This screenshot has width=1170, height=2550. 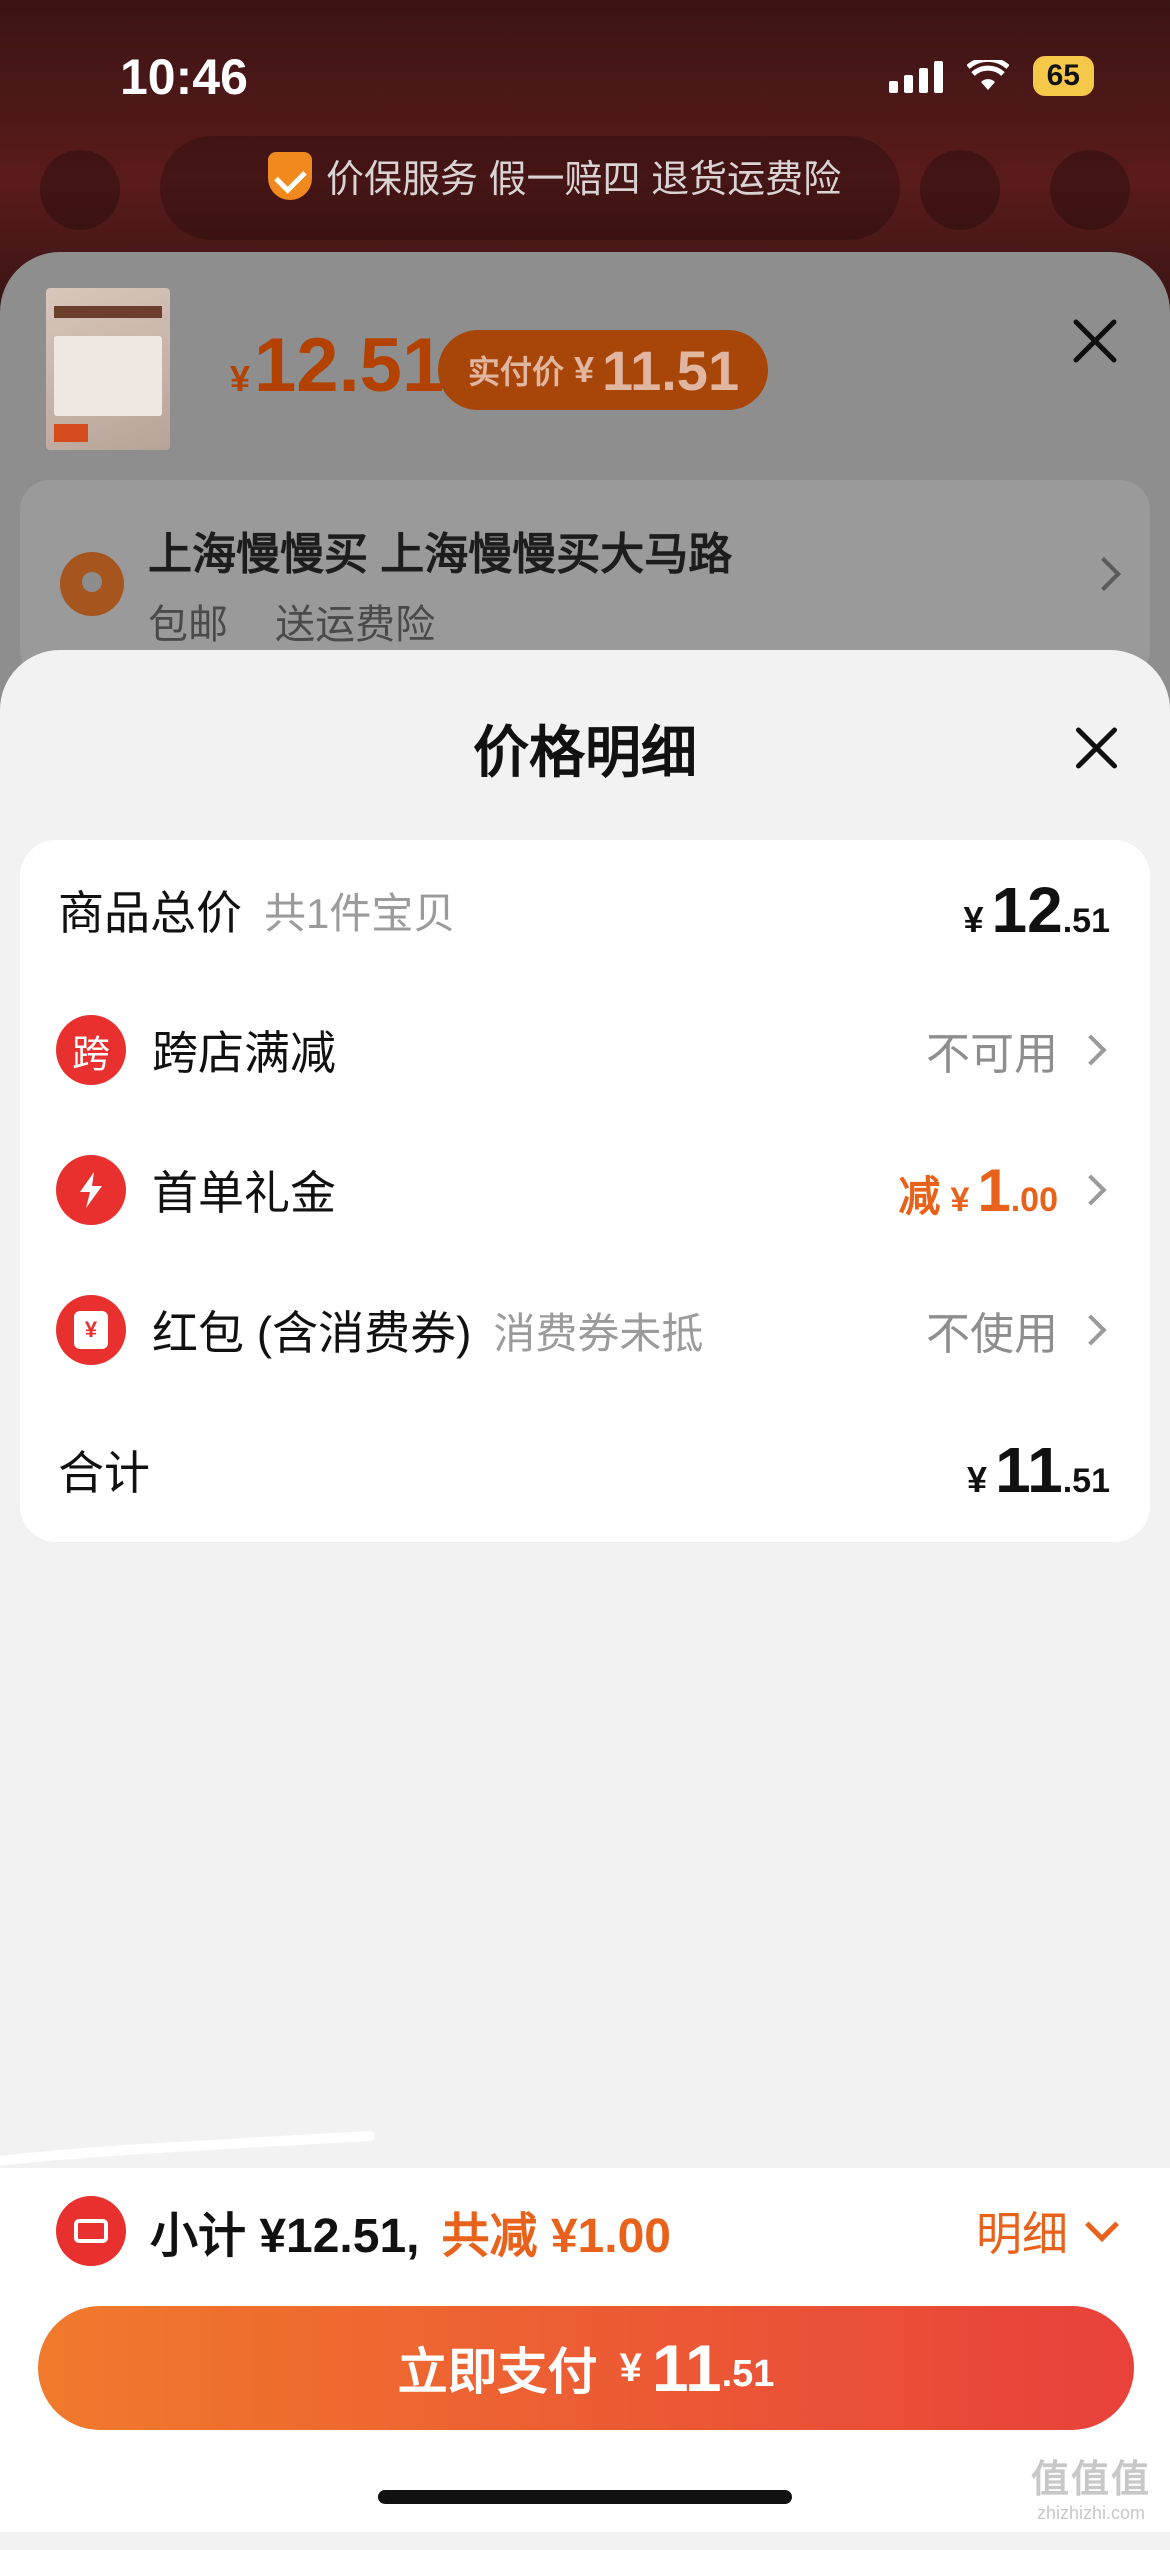 I want to click on status-time: 10:46, so click(x=184, y=77).